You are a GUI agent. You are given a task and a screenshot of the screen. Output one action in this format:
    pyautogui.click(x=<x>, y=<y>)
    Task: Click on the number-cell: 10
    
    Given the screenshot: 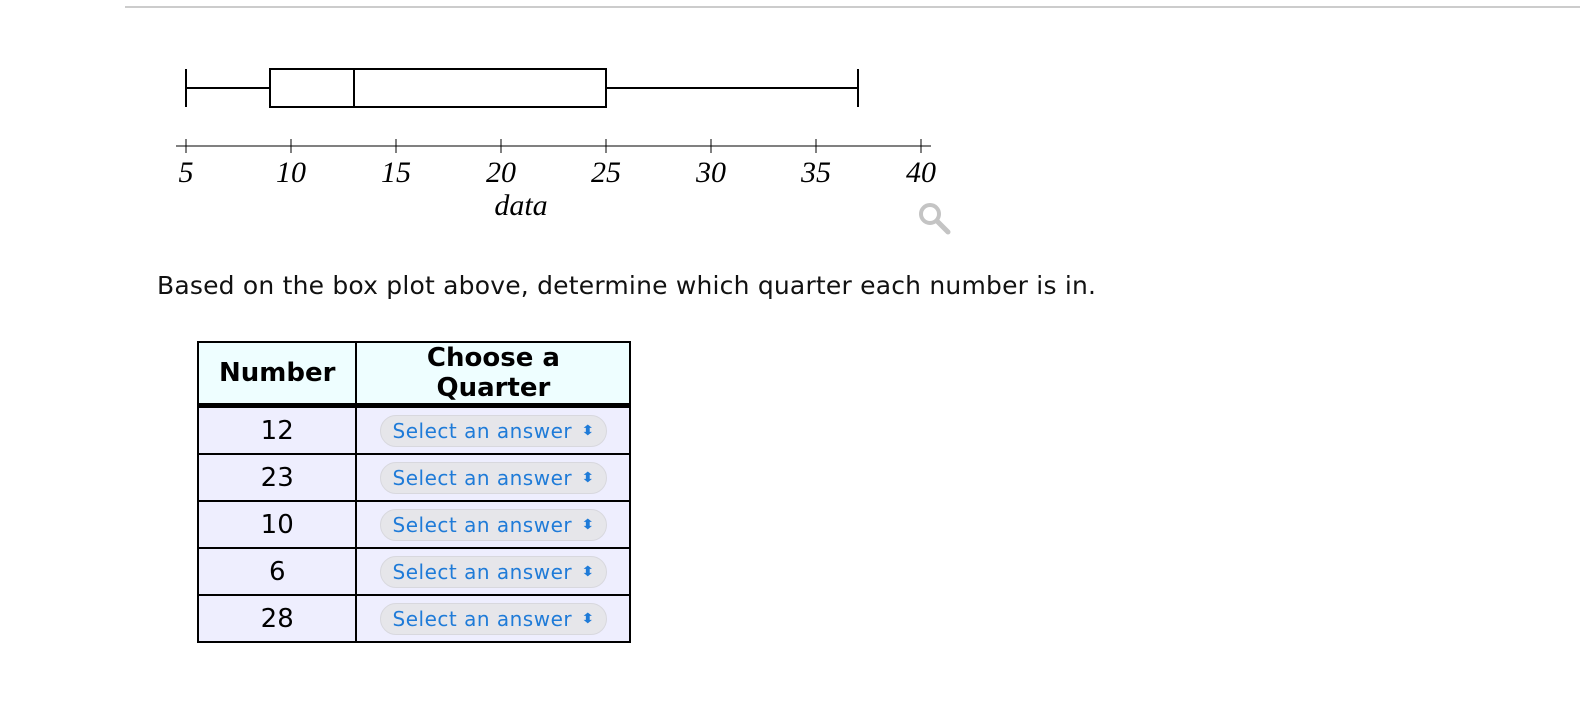 What is the action you would take?
    pyautogui.click(x=277, y=524)
    